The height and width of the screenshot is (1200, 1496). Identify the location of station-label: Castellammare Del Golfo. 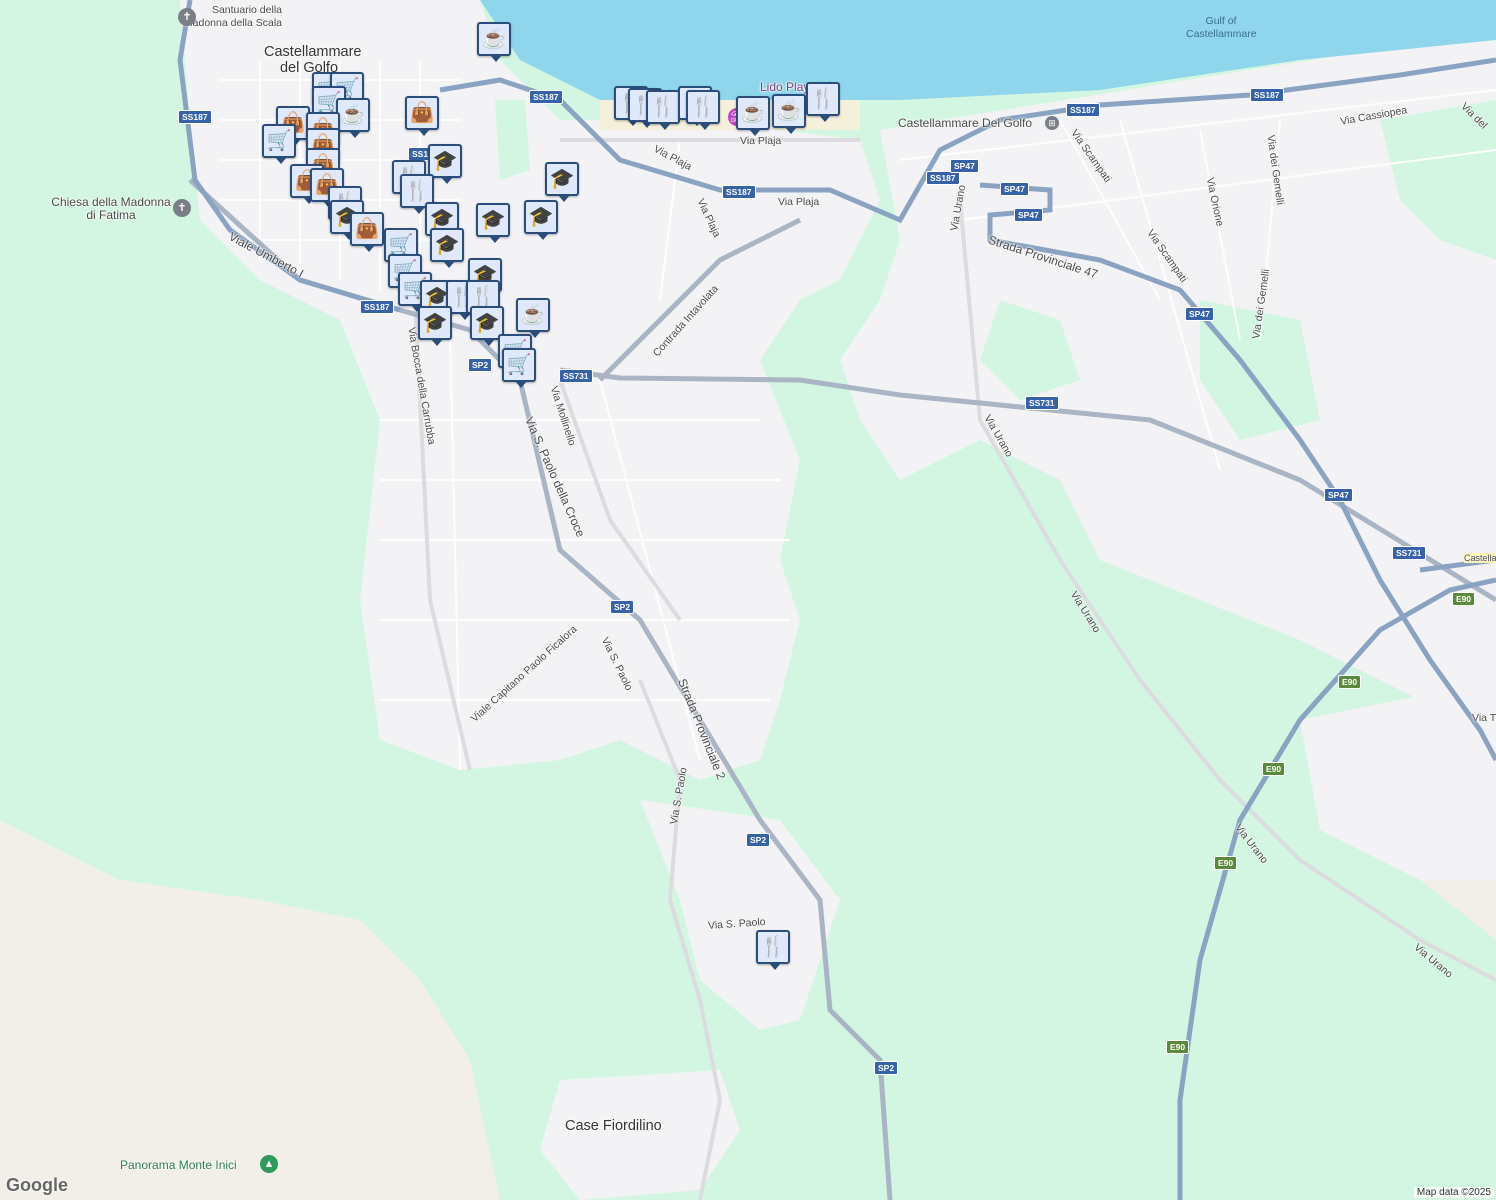
(965, 123).